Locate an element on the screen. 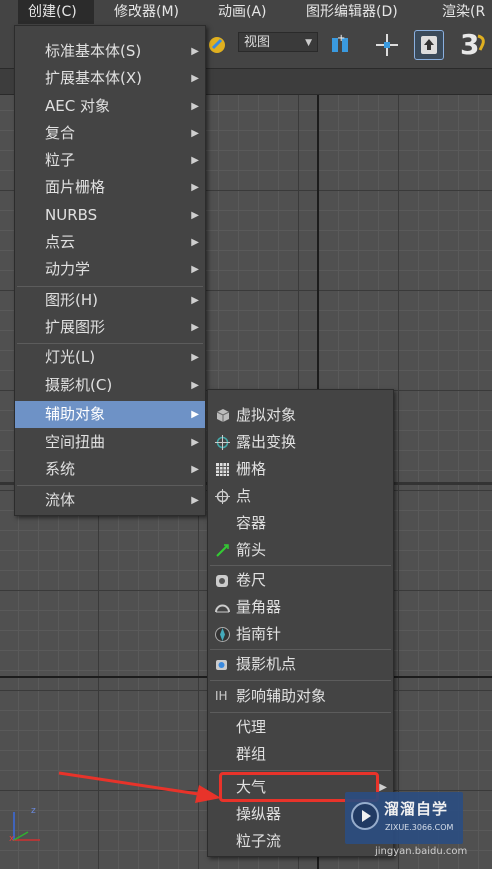 The width and height of the screenshot is (492, 869). snaps-toggle-icon: 3 is located at coordinates (475, 44).